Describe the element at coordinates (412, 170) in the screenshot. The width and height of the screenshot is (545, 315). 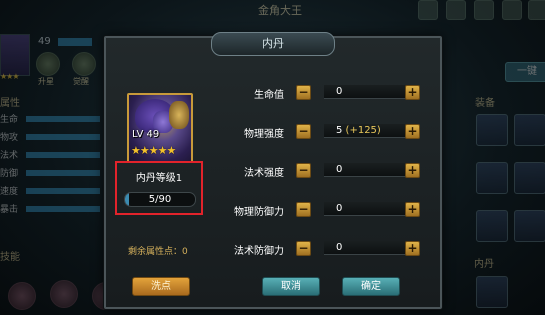
I see `magic-power-plus-button: +` at that location.